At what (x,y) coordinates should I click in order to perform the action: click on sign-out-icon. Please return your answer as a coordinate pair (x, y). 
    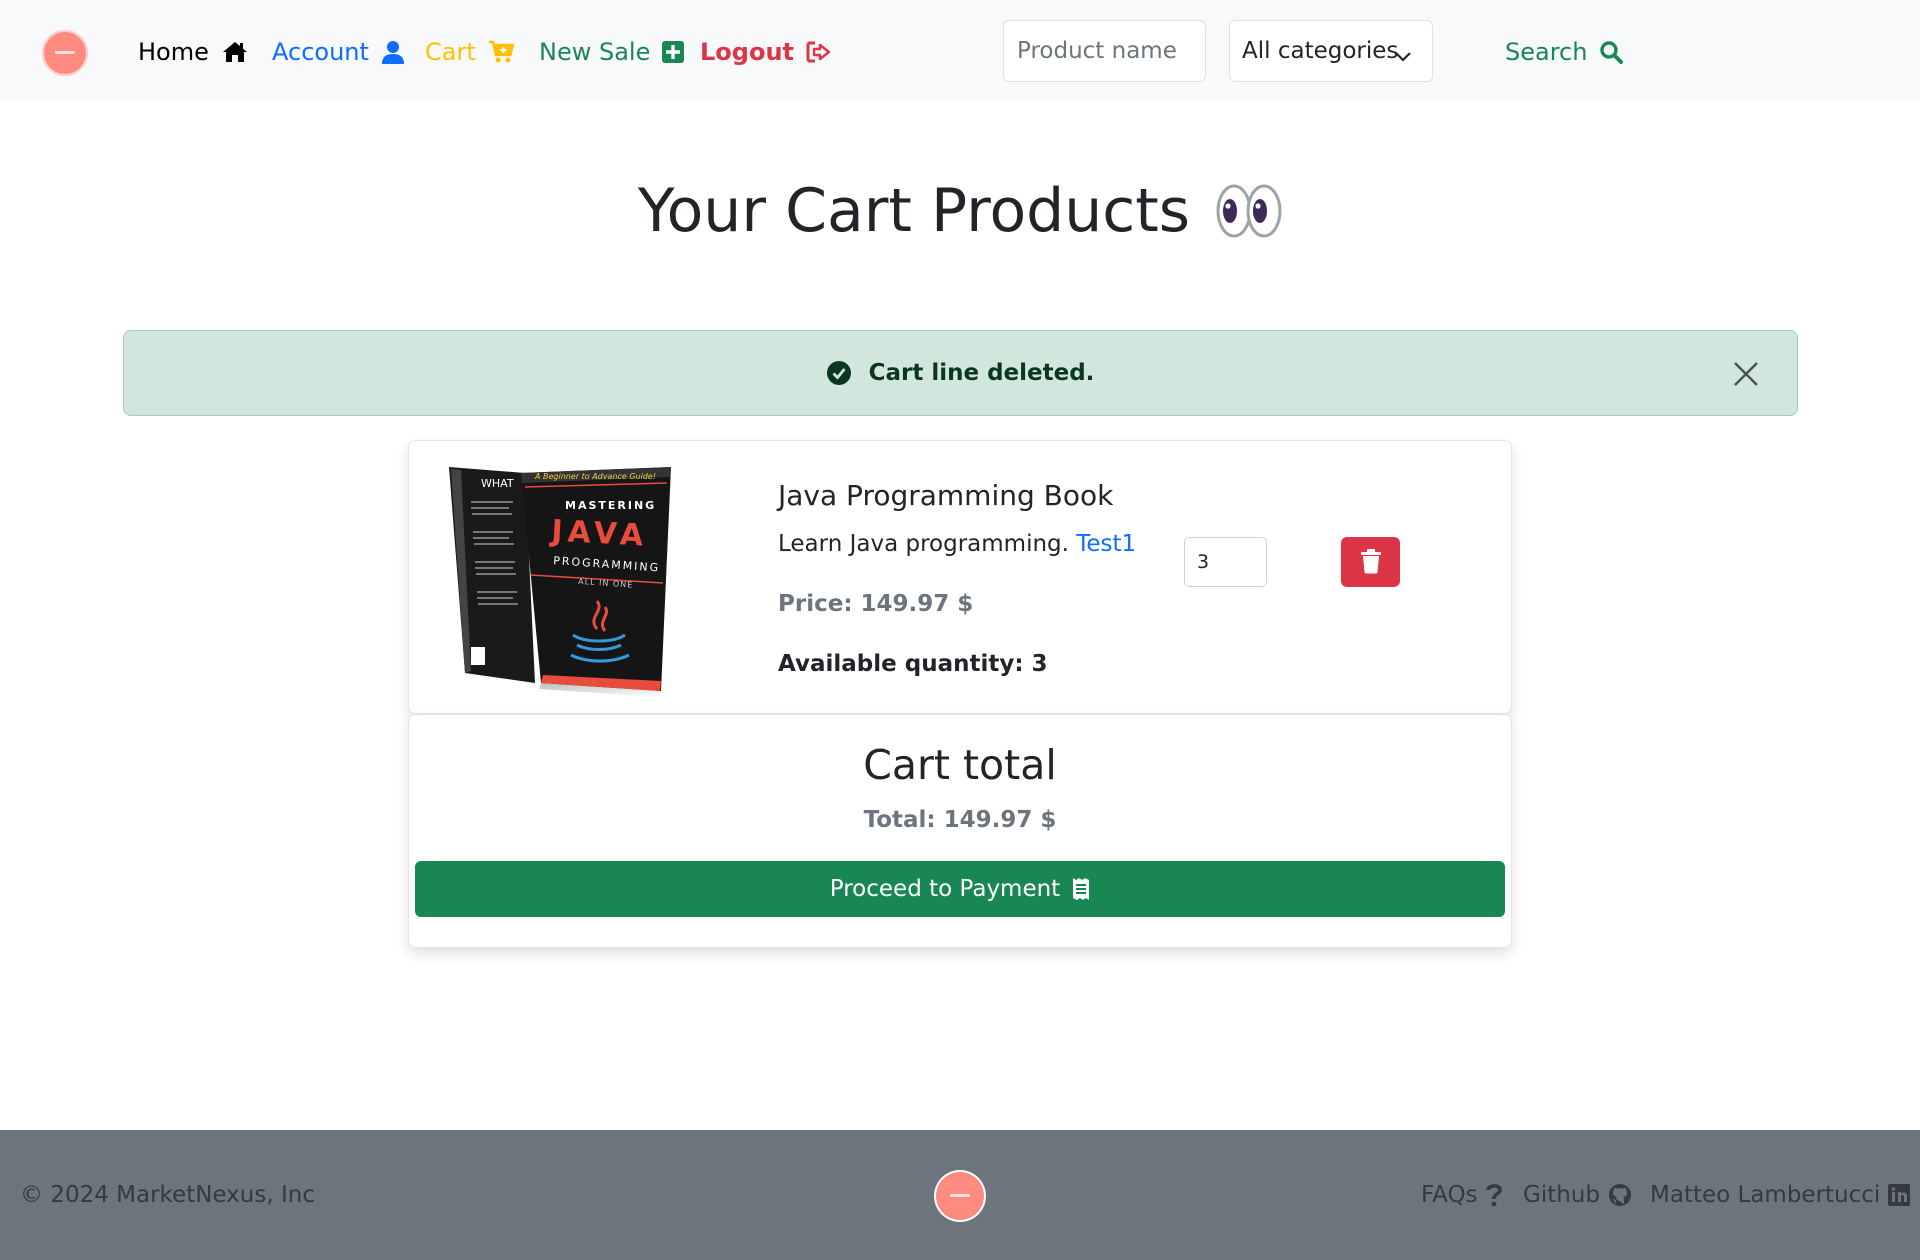
    Looking at the image, I should click on (819, 52).